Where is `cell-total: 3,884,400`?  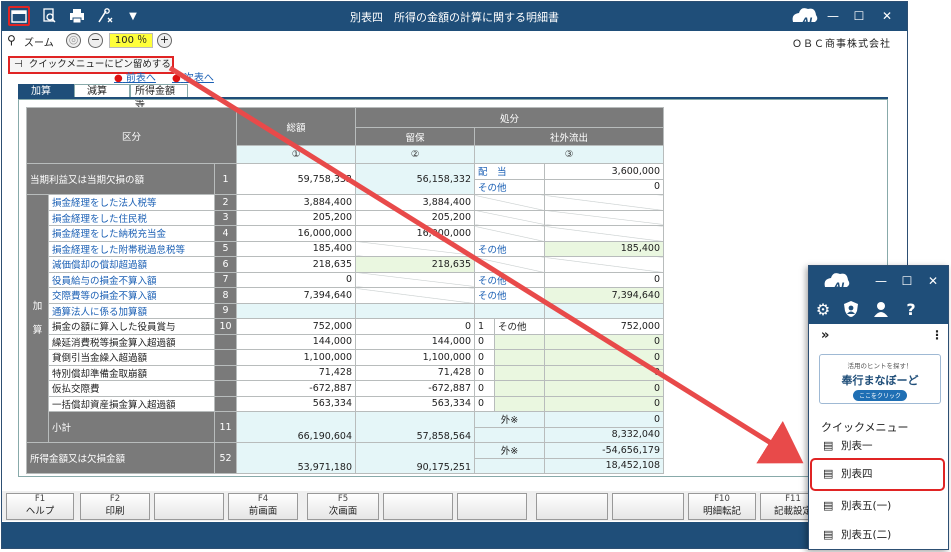 cell-total: 3,884,400 is located at coordinates (296, 202).